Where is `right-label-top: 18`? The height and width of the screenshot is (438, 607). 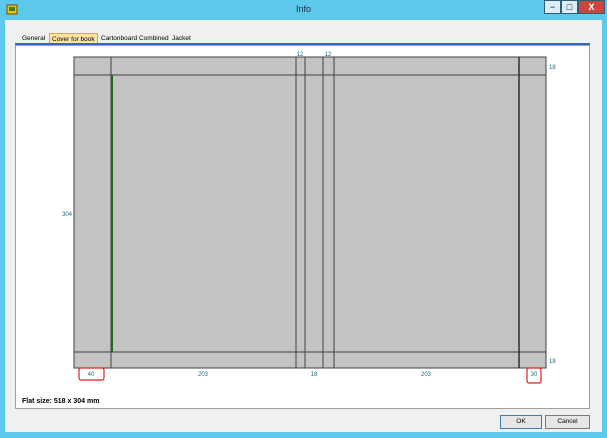 right-label-top: 18 is located at coordinates (552, 68).